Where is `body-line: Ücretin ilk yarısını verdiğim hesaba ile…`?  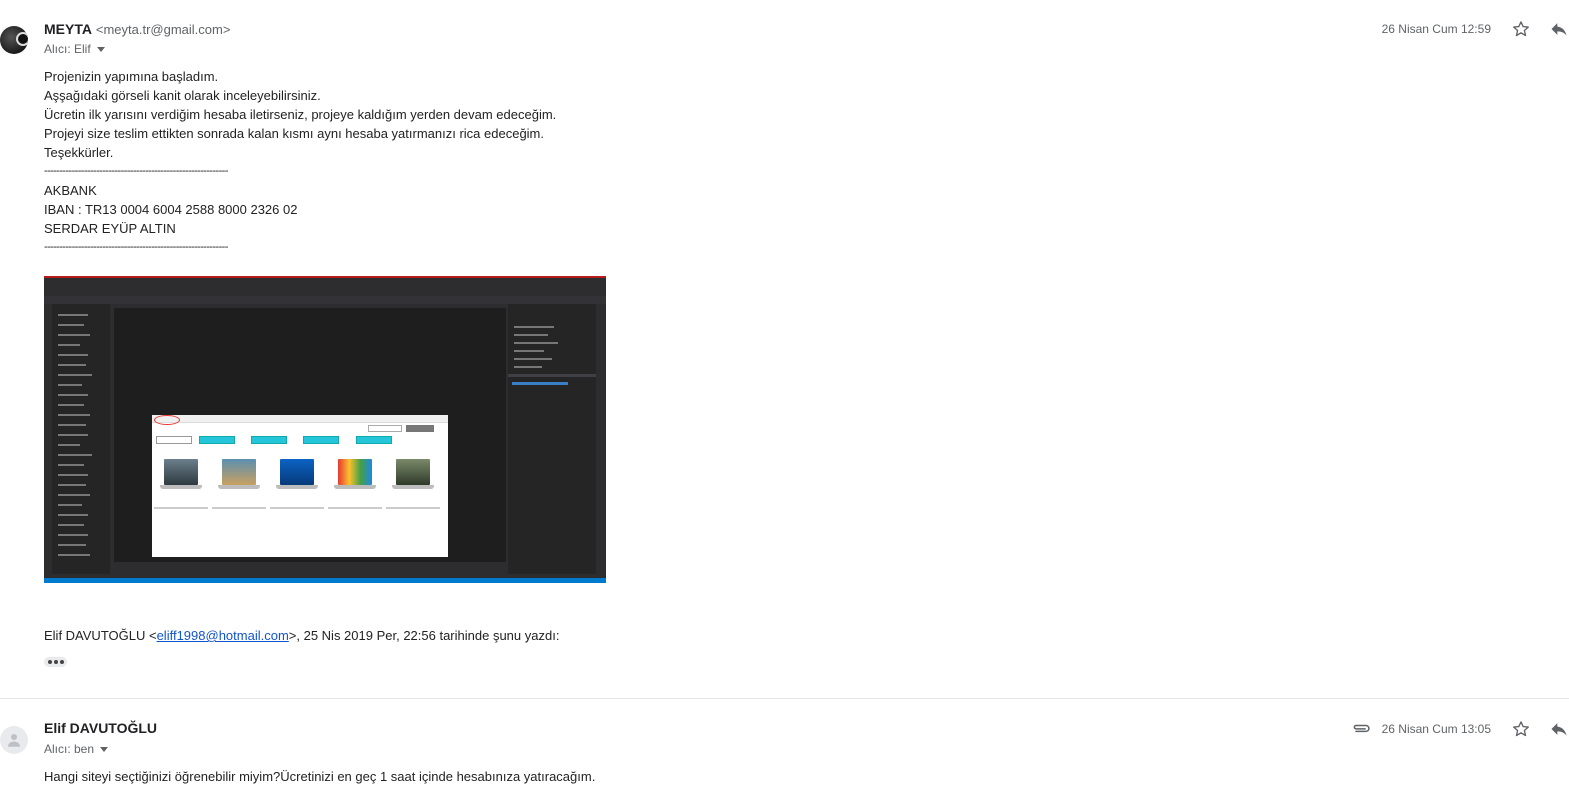
body-line: Ücretin ilk yarısını verdiğim hesaba ile… is located at coordinates (300, 114).